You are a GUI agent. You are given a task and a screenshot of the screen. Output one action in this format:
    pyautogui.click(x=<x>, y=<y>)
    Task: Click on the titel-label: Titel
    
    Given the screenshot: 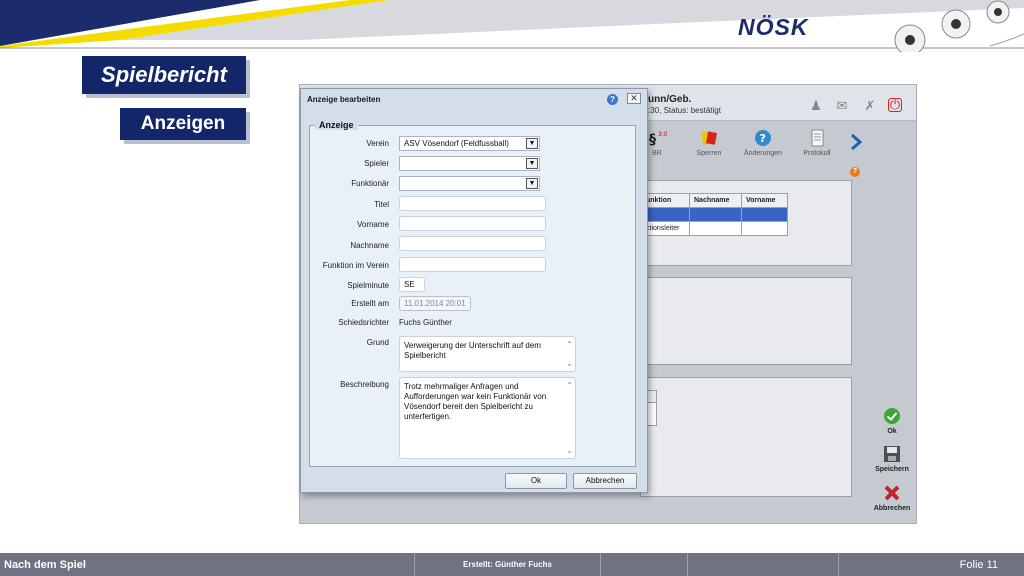 What is the action you would take?
    pyautogui.click(x=381, y=204)
    